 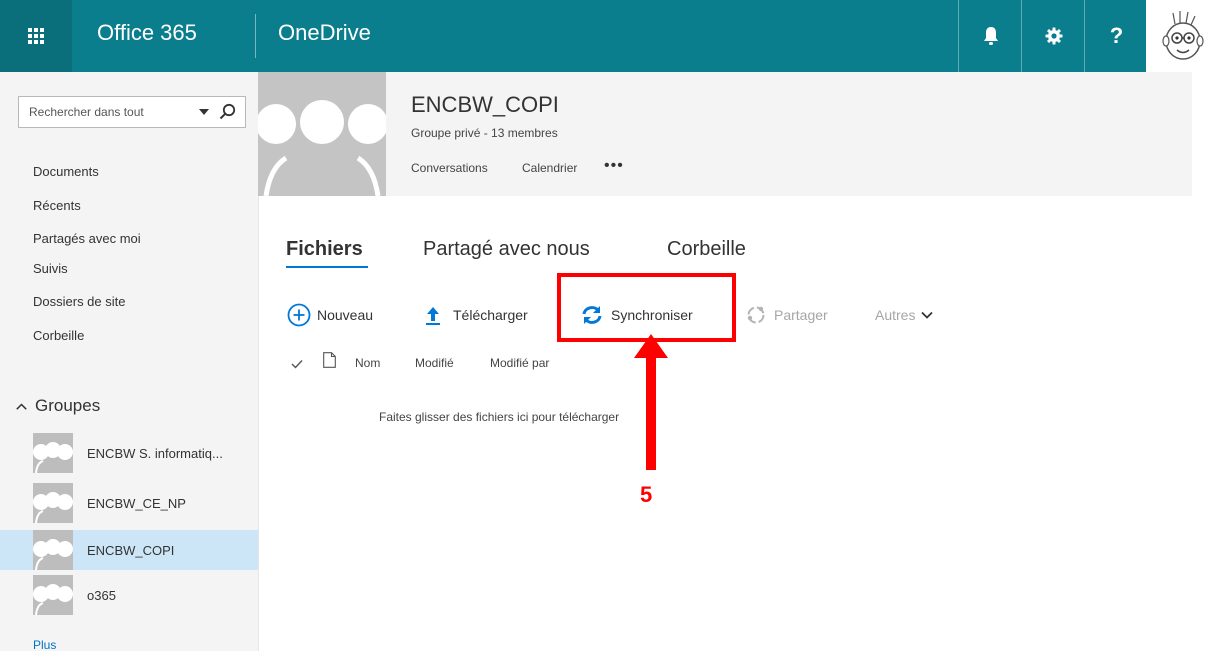 I want to click on tab-files: Fichiers, so click(x=324, y=249).